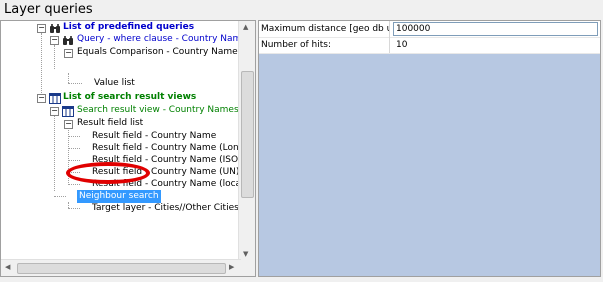 The width and height of the screenshot is (603, 282). What do you see at coordinates (247, 134) in the screenshot?
I see `vertical-scroll-thumb` at bounding box center [247, 134].